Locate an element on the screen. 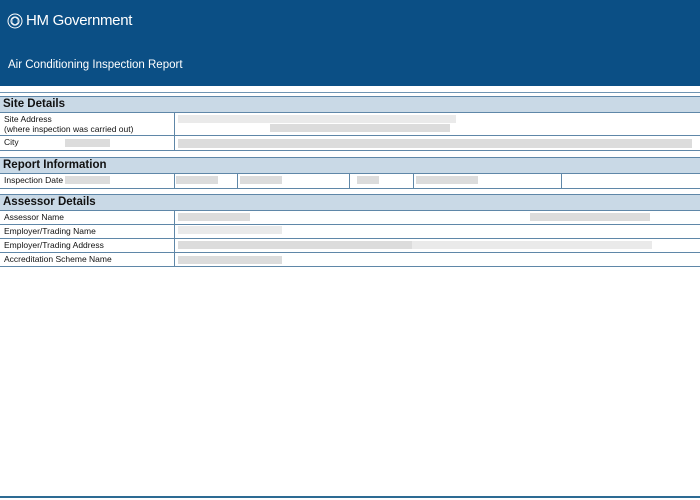  city-label: City is located at coordinates (11, 142).